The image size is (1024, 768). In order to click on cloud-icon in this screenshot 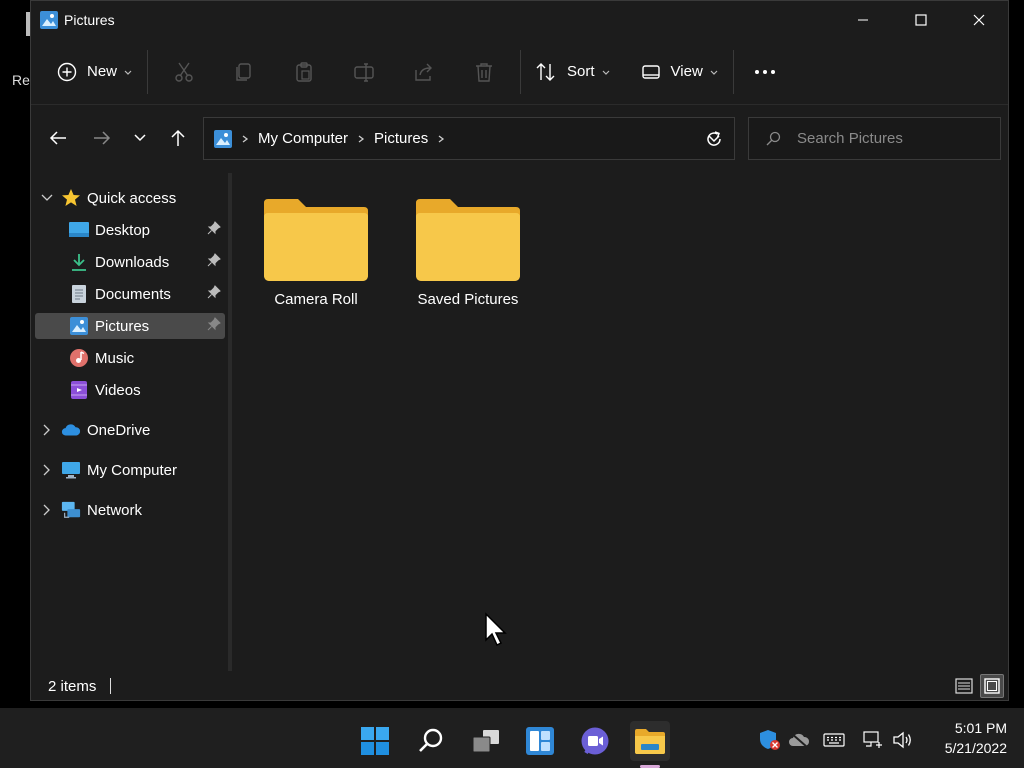, I will do `click(71, 430)`.